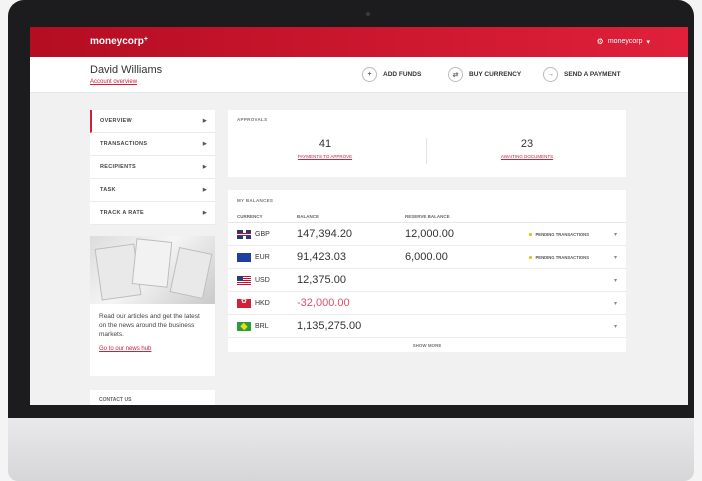  I want to click on currency-code: HKD, so click(262, 303).